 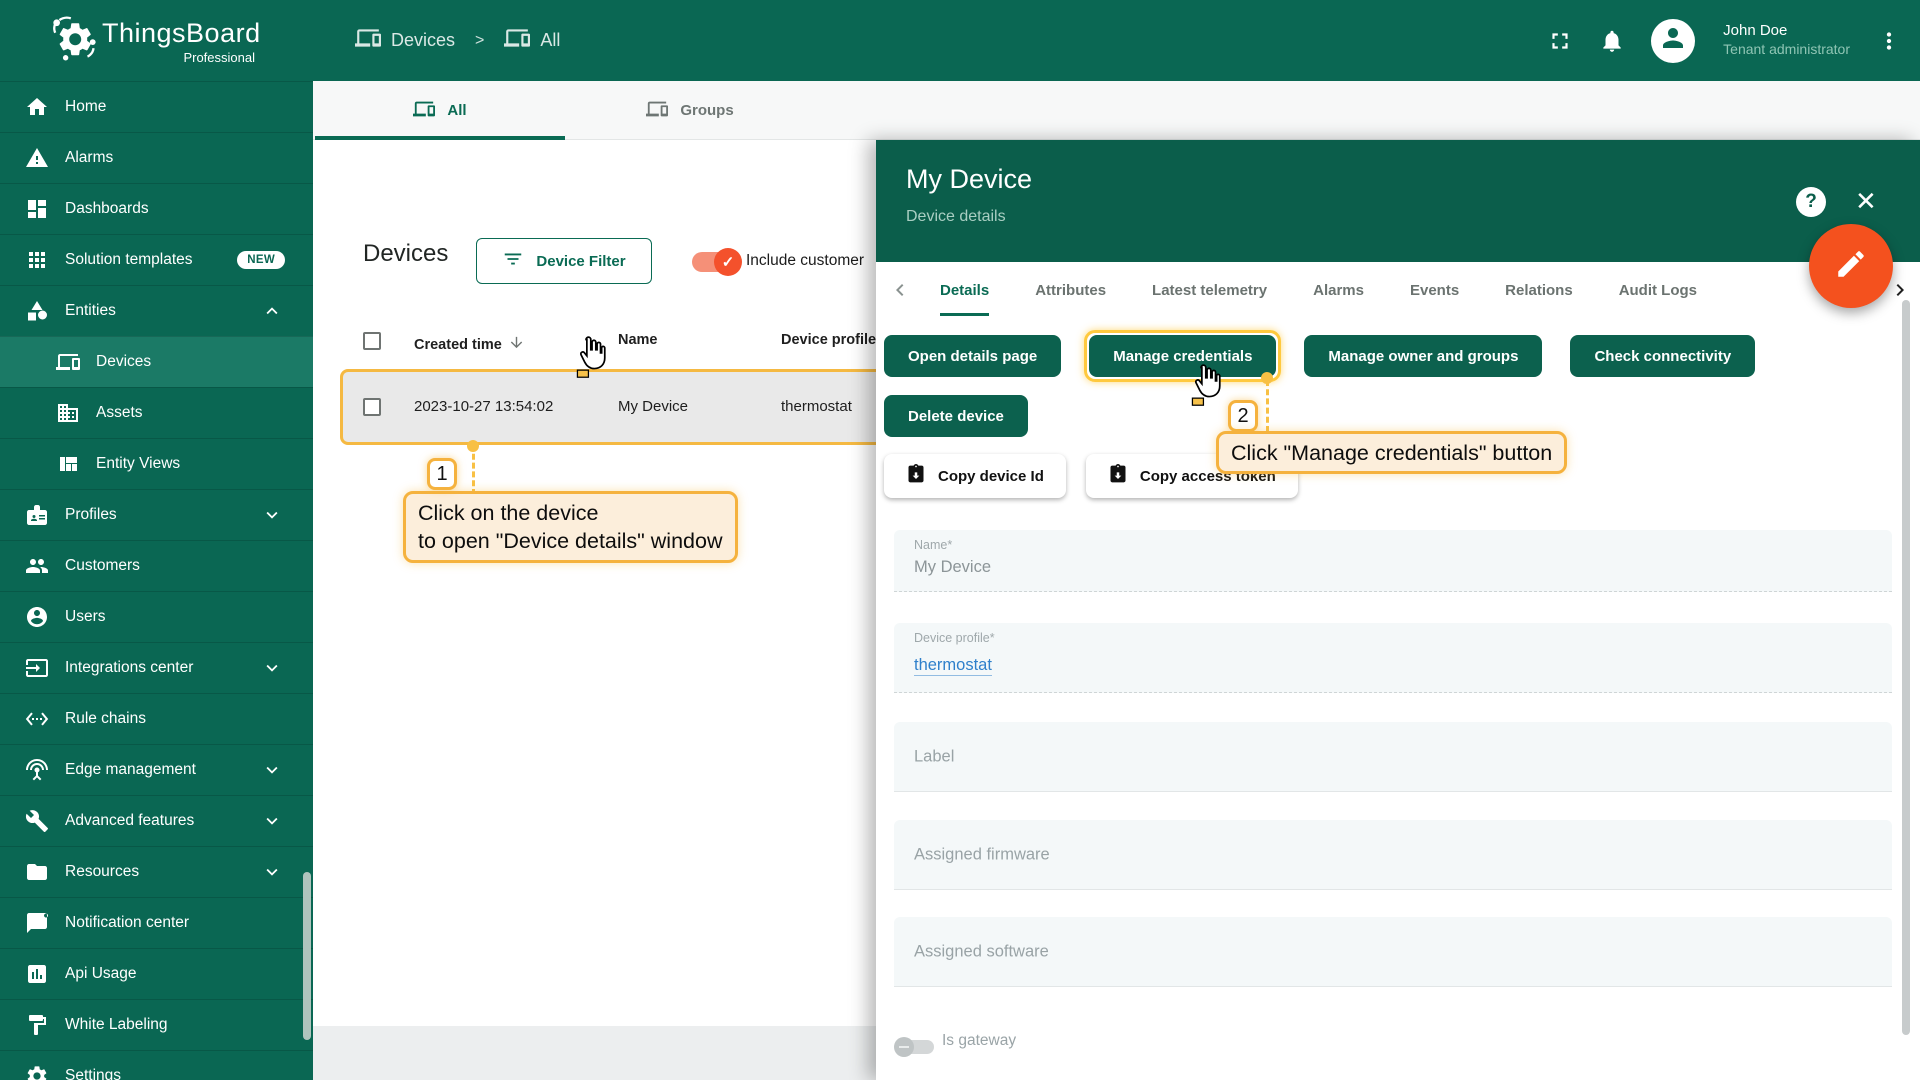 I want to click on tab-all: All, so click(x=440, y=110).